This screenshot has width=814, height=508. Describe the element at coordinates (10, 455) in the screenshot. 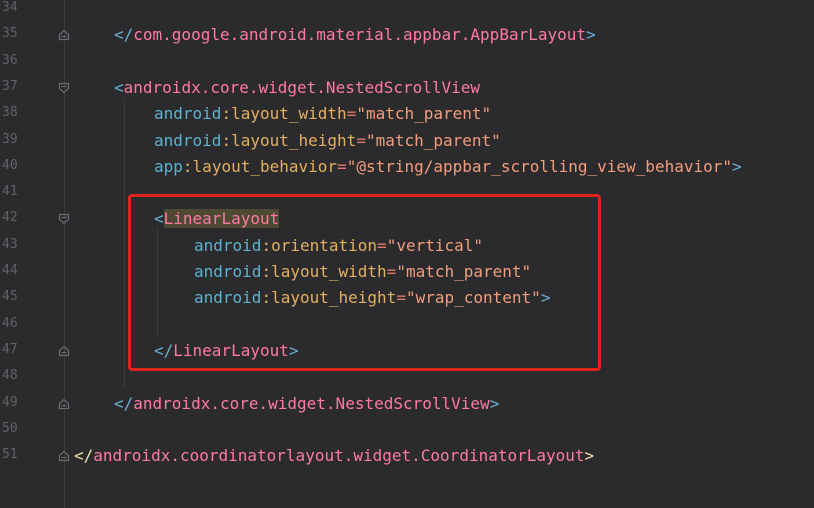

I see `line-number: 51` at that location.